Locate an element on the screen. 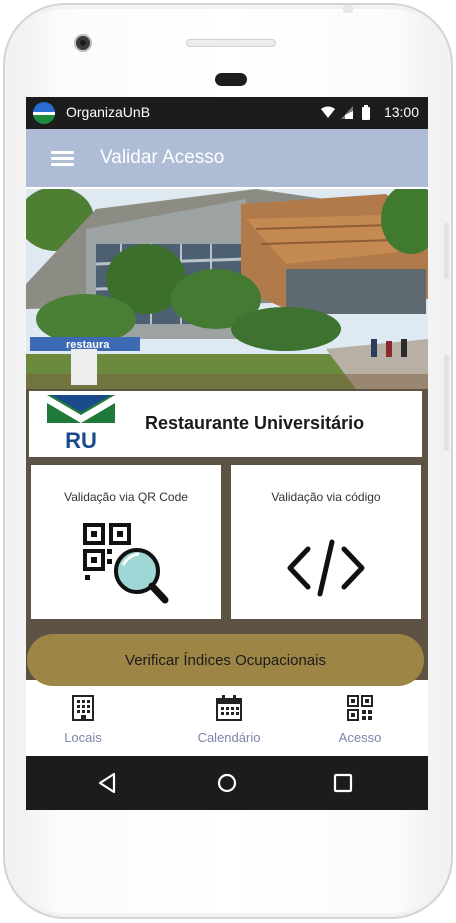 Image resolution: width=456 pixels, height=923 pixels. earpiece is located at coordinates (231, 79).